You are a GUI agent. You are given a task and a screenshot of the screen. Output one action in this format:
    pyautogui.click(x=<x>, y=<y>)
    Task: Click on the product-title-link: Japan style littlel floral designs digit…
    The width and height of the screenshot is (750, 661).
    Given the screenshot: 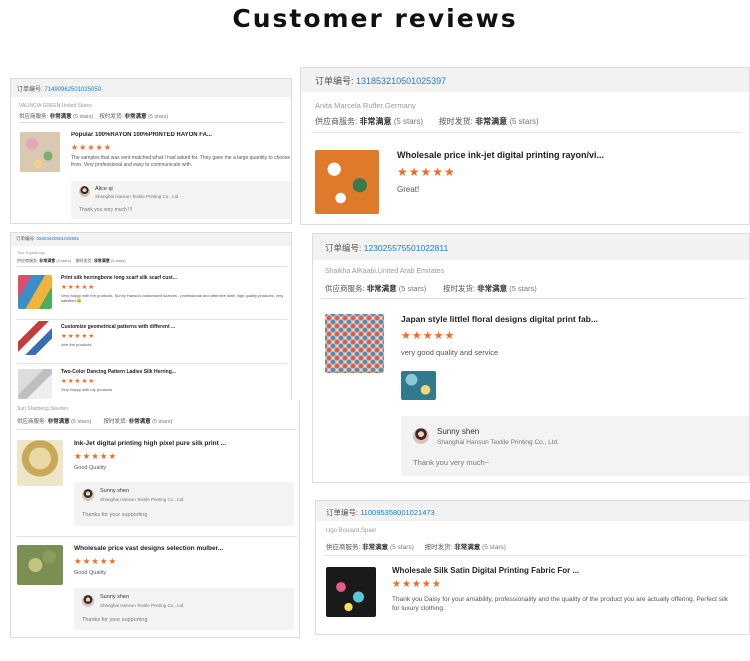 What is the action you would take?
    pyautogui.click(x=551, y=319)
    